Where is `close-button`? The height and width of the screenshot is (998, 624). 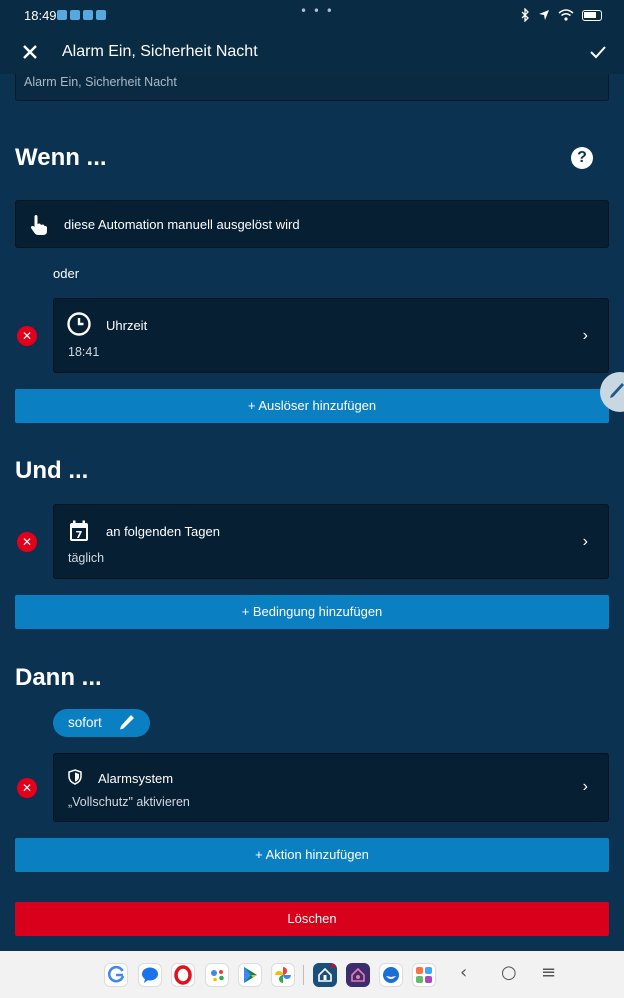
close-button is located at coordinates (30, 52).